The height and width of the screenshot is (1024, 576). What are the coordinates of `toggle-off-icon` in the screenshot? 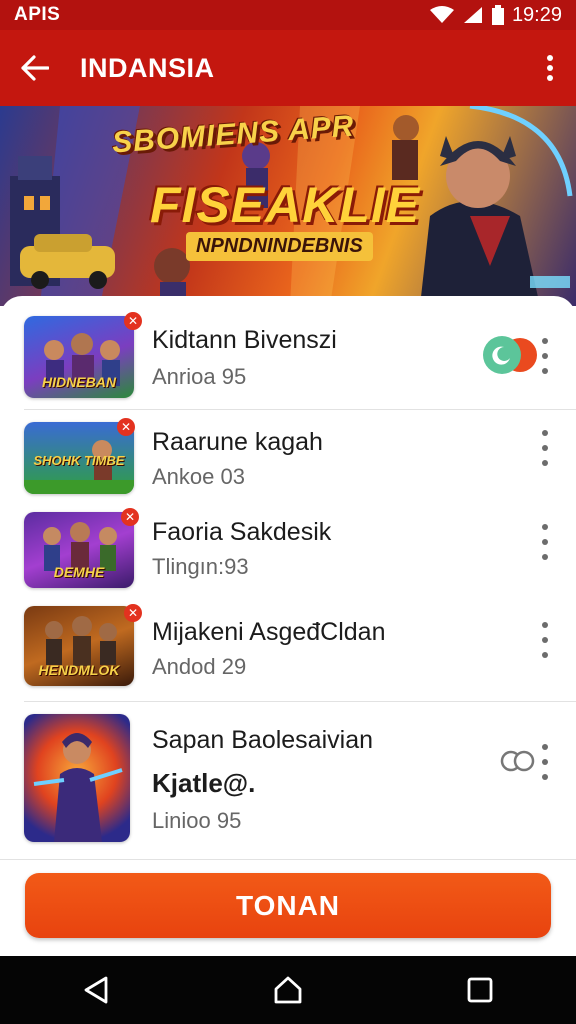 It's located at (518, 761).